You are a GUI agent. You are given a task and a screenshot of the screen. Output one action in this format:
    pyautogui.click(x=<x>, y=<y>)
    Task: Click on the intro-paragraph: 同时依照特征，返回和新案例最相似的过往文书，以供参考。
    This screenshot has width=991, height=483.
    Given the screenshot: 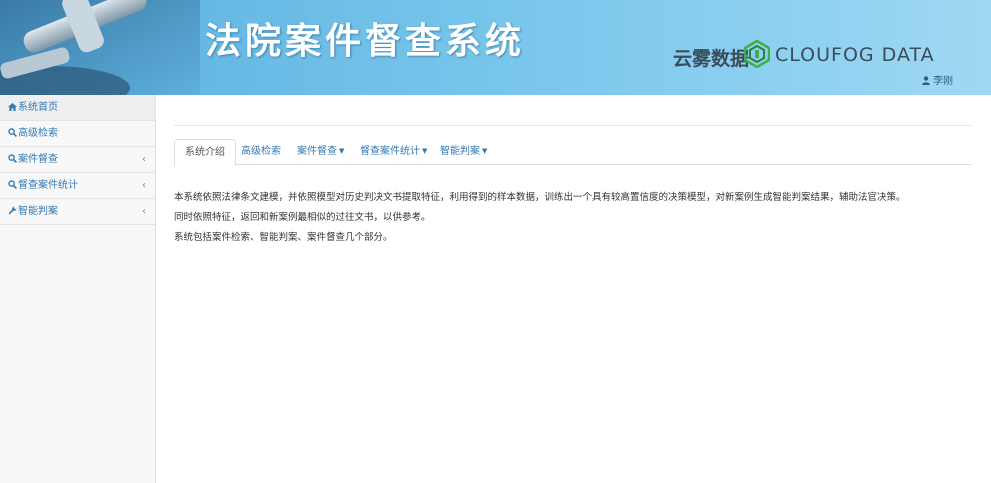 What is the action you would take?
    pyautogui.click(x=302, y=217)
    